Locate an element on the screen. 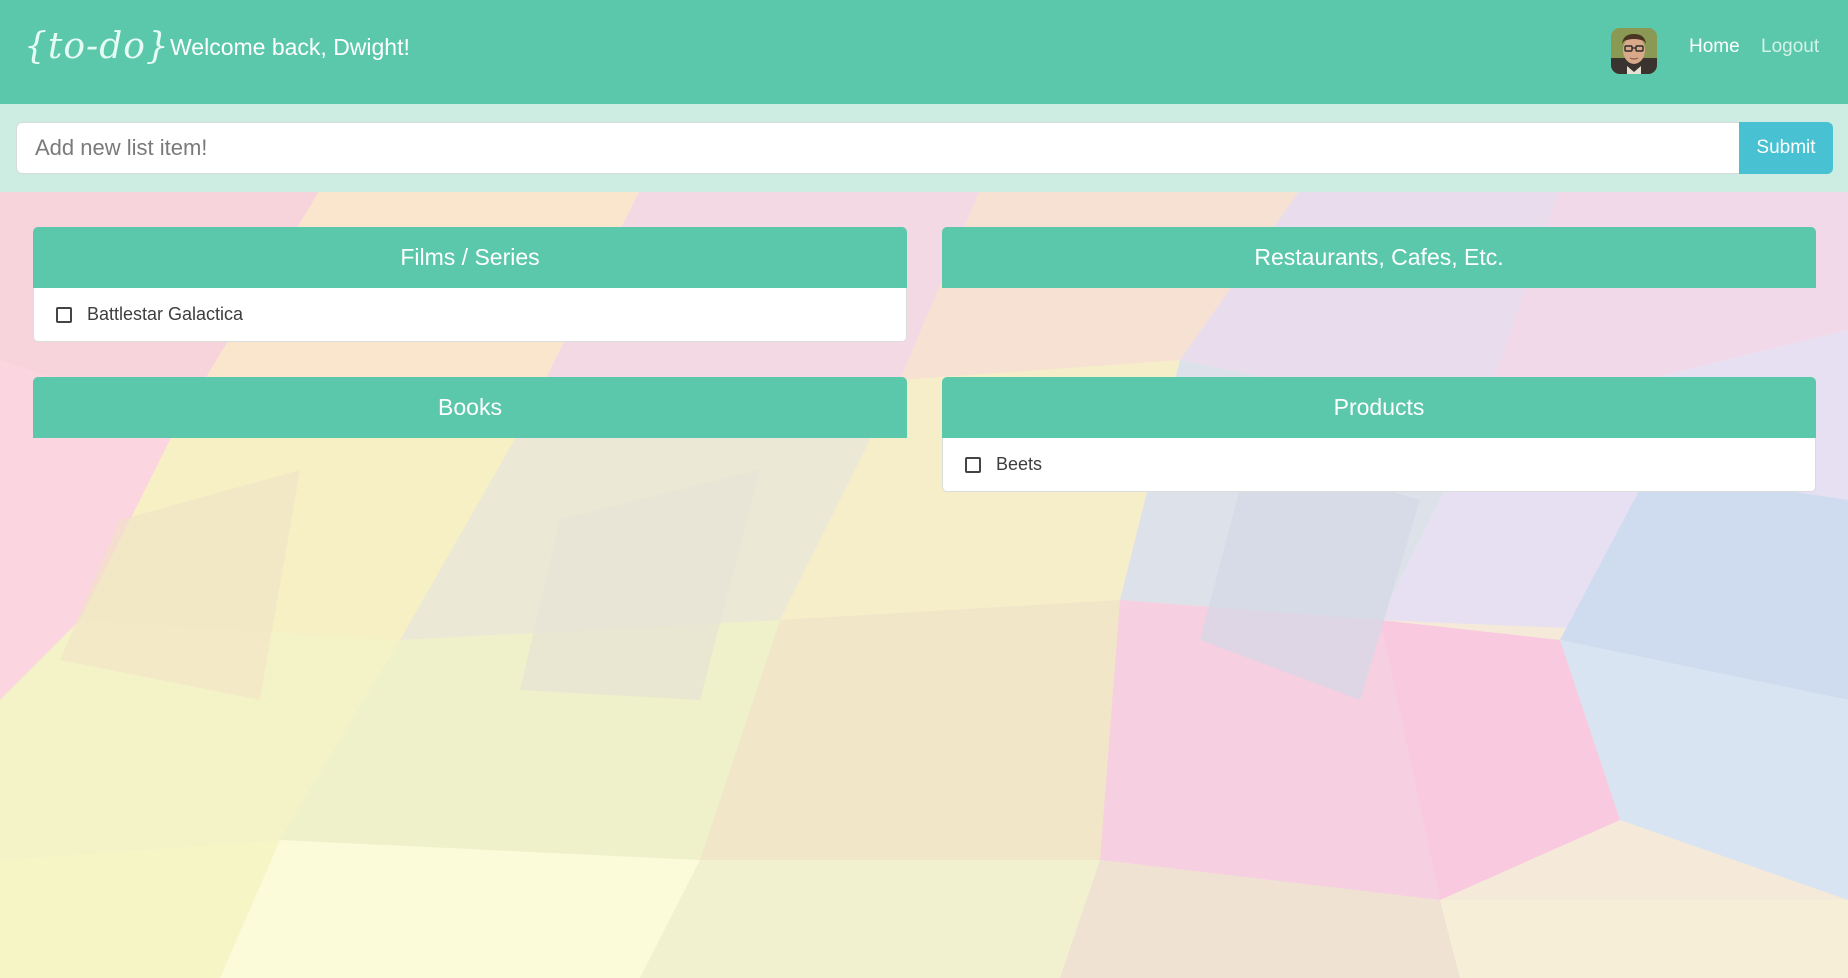 Image resolution: width=1848 pixels, height=978 pixels. category-card-films-series: Films / Series Battlestar Galactica is located at coordinates (470, 284).